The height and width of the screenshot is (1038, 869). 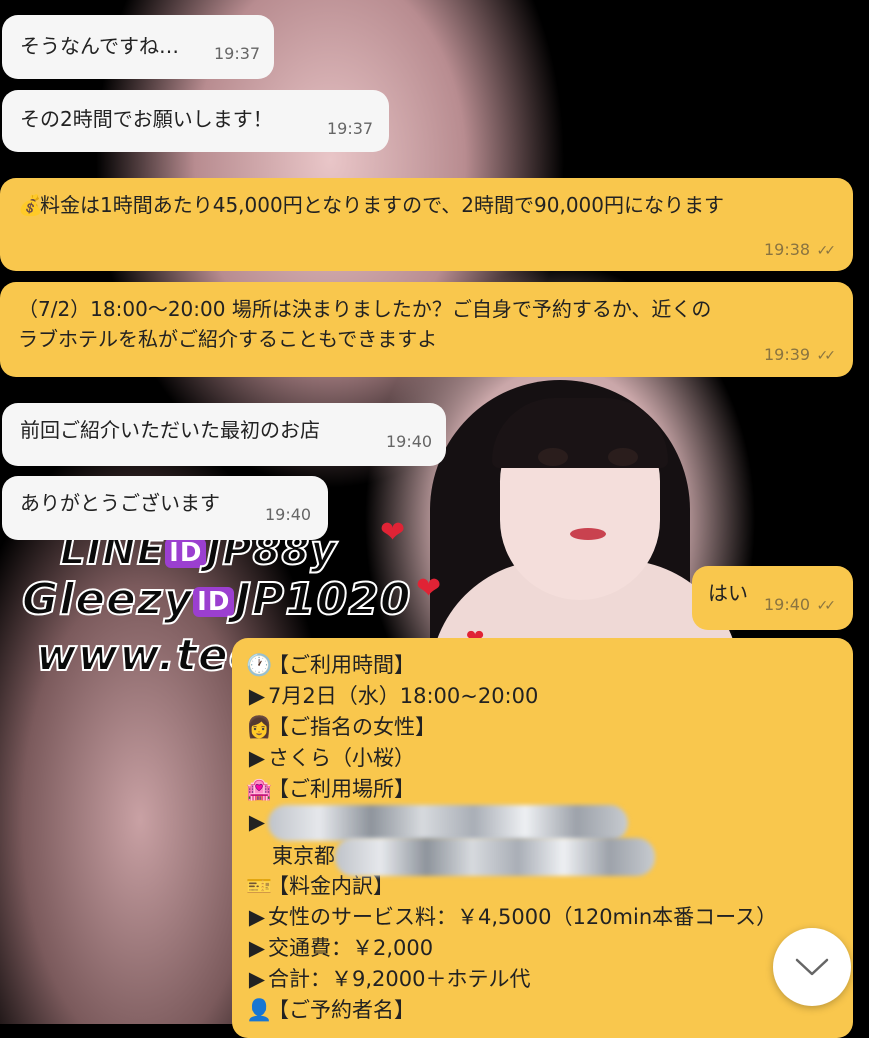 I want to click on ticket-icon: 🎫, so click(x=259, y=886).